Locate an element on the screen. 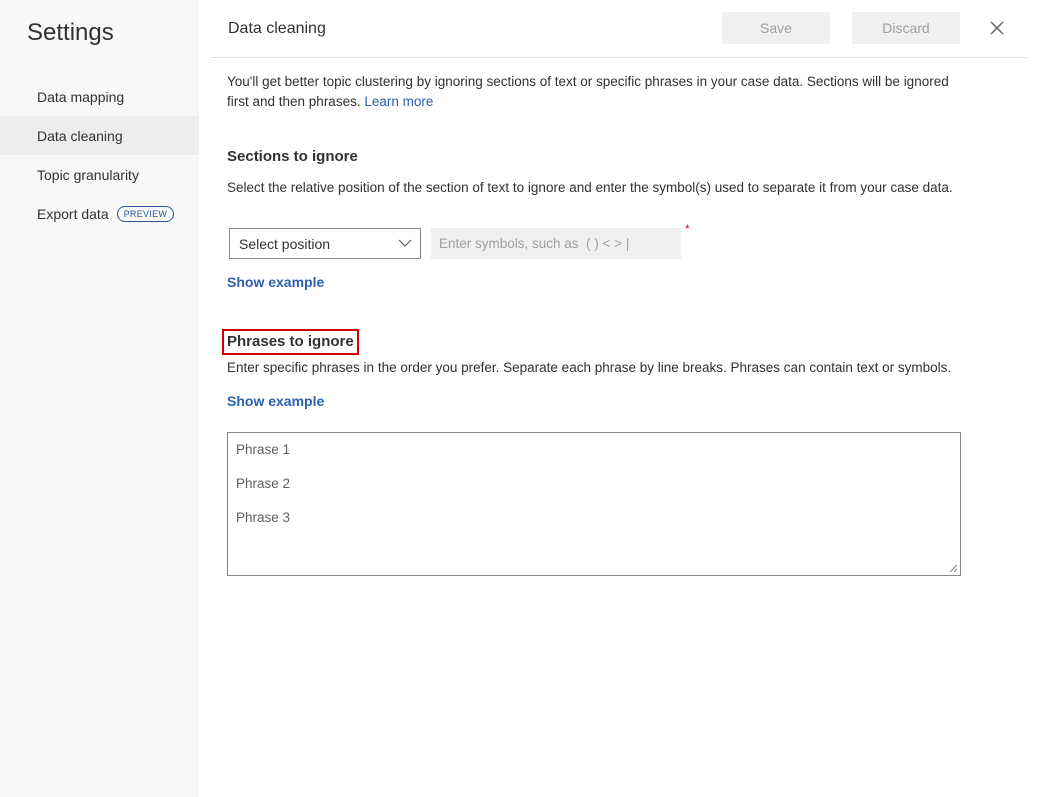  sidebar-item-topic-granularity: Topic granularity is located at coordinates (99, 174).